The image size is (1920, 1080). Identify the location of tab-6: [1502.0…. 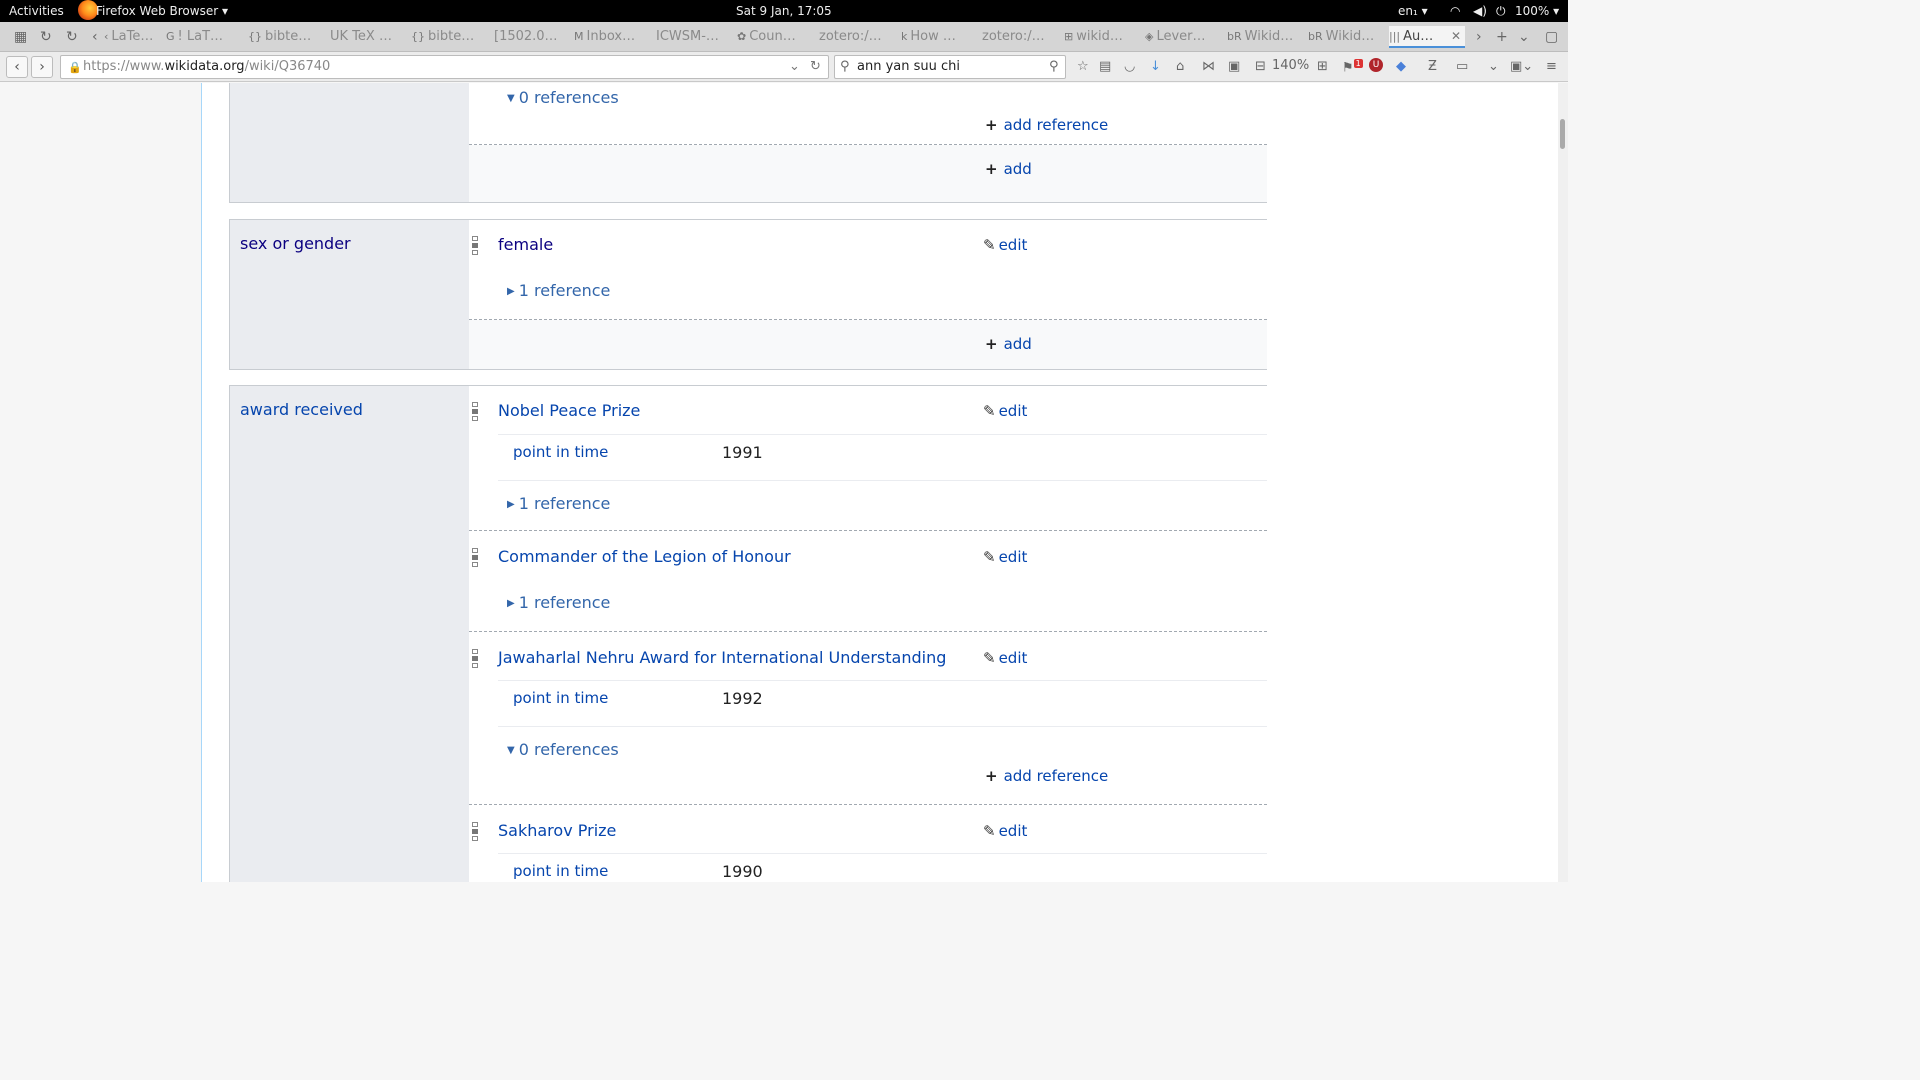
(532, 37).